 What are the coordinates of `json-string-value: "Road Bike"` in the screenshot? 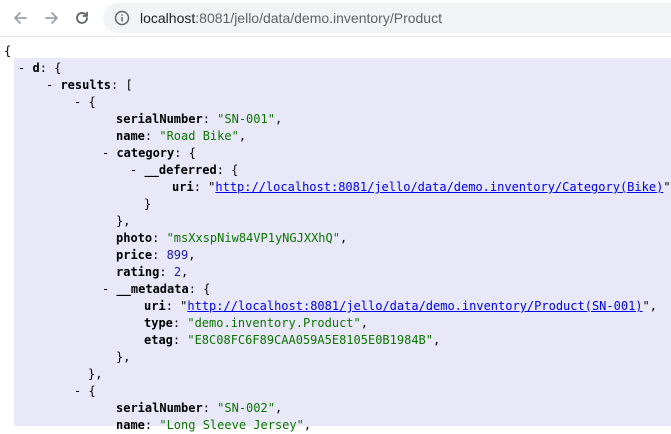 It's located at (199, 136).